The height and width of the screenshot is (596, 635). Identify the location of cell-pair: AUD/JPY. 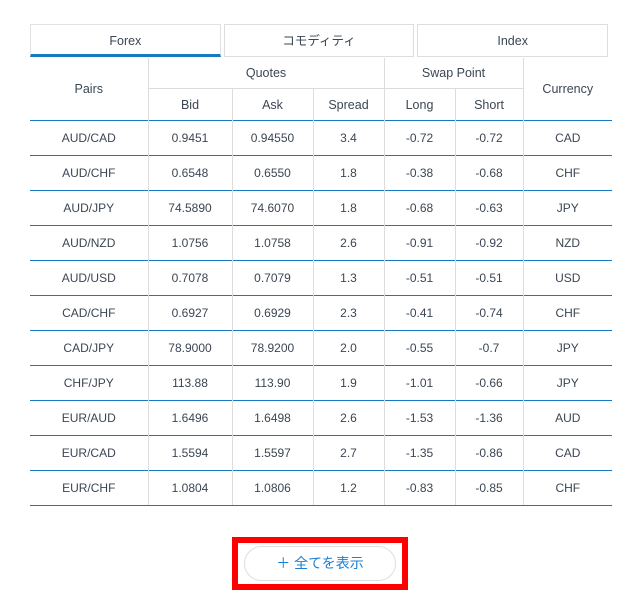
(89, 208).